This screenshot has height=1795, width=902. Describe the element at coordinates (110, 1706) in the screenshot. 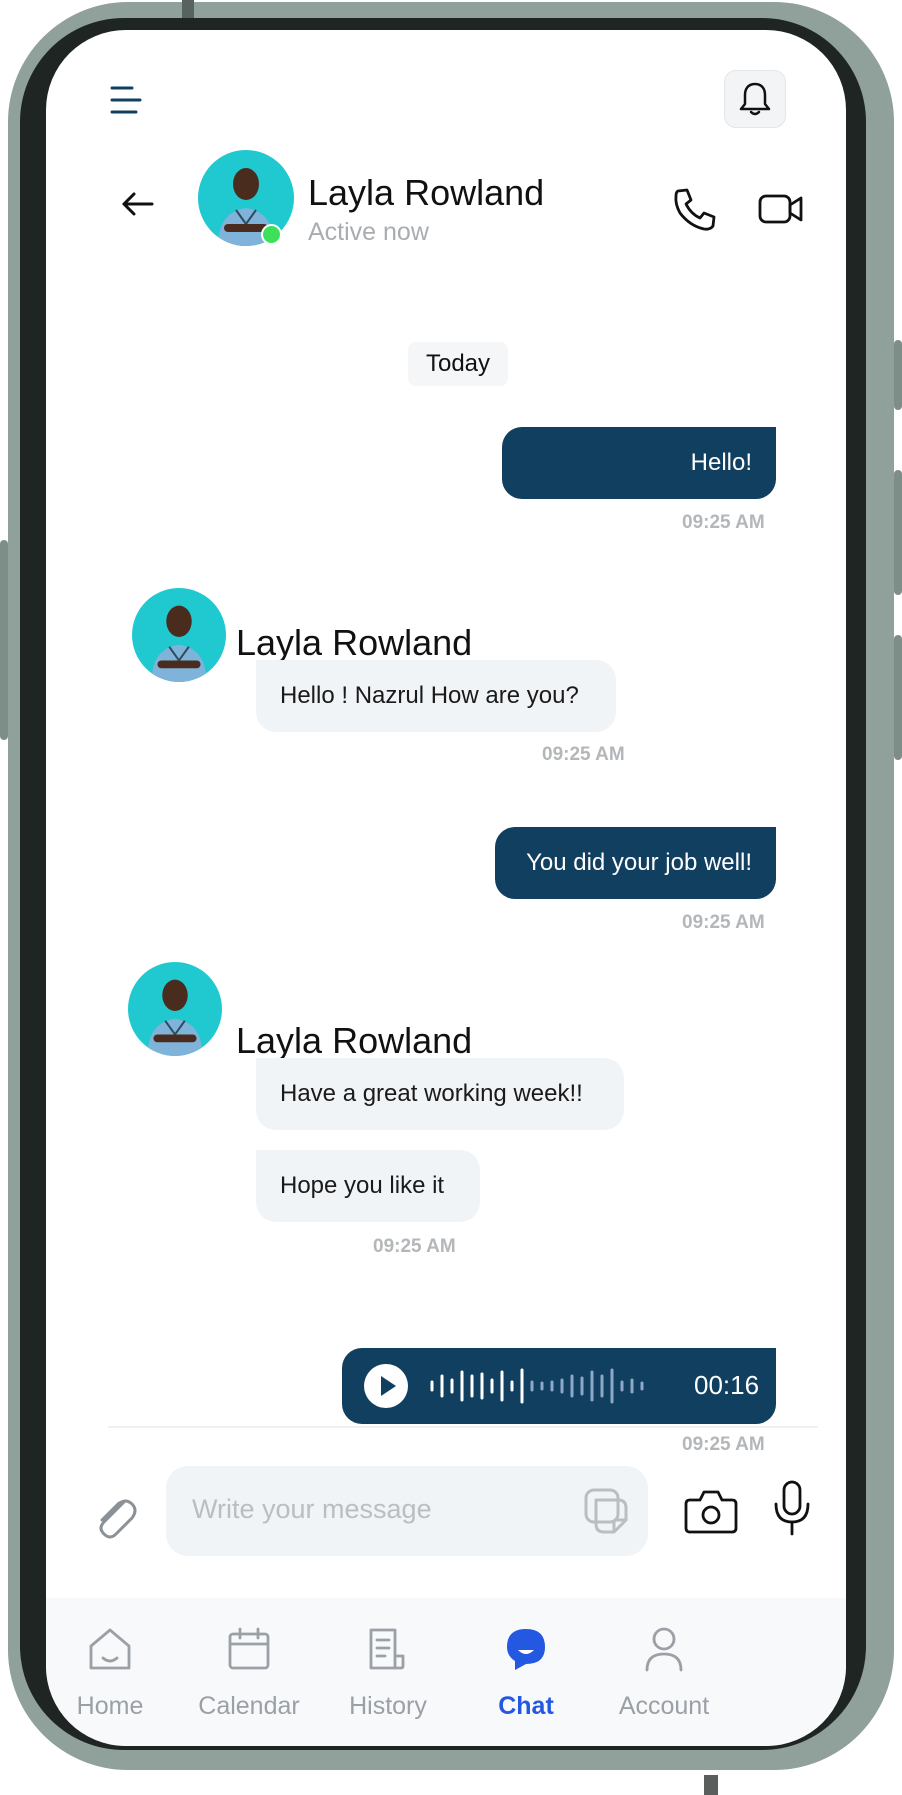

I see `nav-label: Home` at that location.